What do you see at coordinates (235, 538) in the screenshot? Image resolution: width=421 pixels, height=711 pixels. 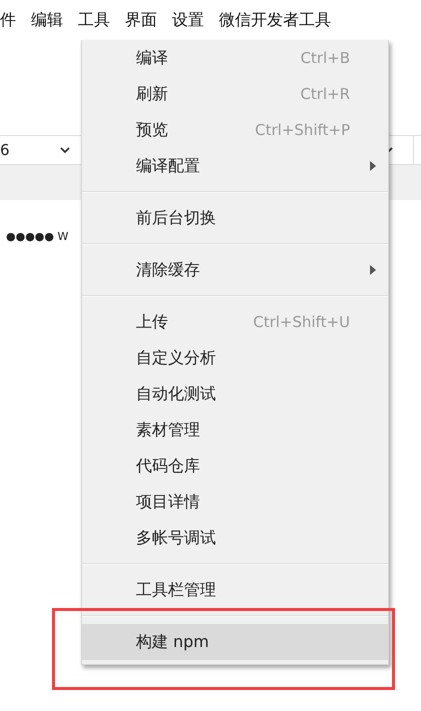 I see `menu-item: 多帐号调试` at bounding box center [235, 538].